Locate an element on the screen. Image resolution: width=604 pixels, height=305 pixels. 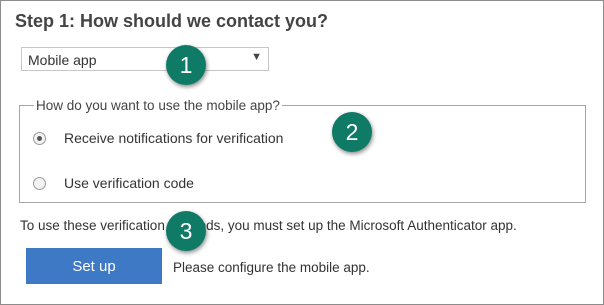
usage-legend: How do you want to use the mobile app? is located at coordinates (158, 105).